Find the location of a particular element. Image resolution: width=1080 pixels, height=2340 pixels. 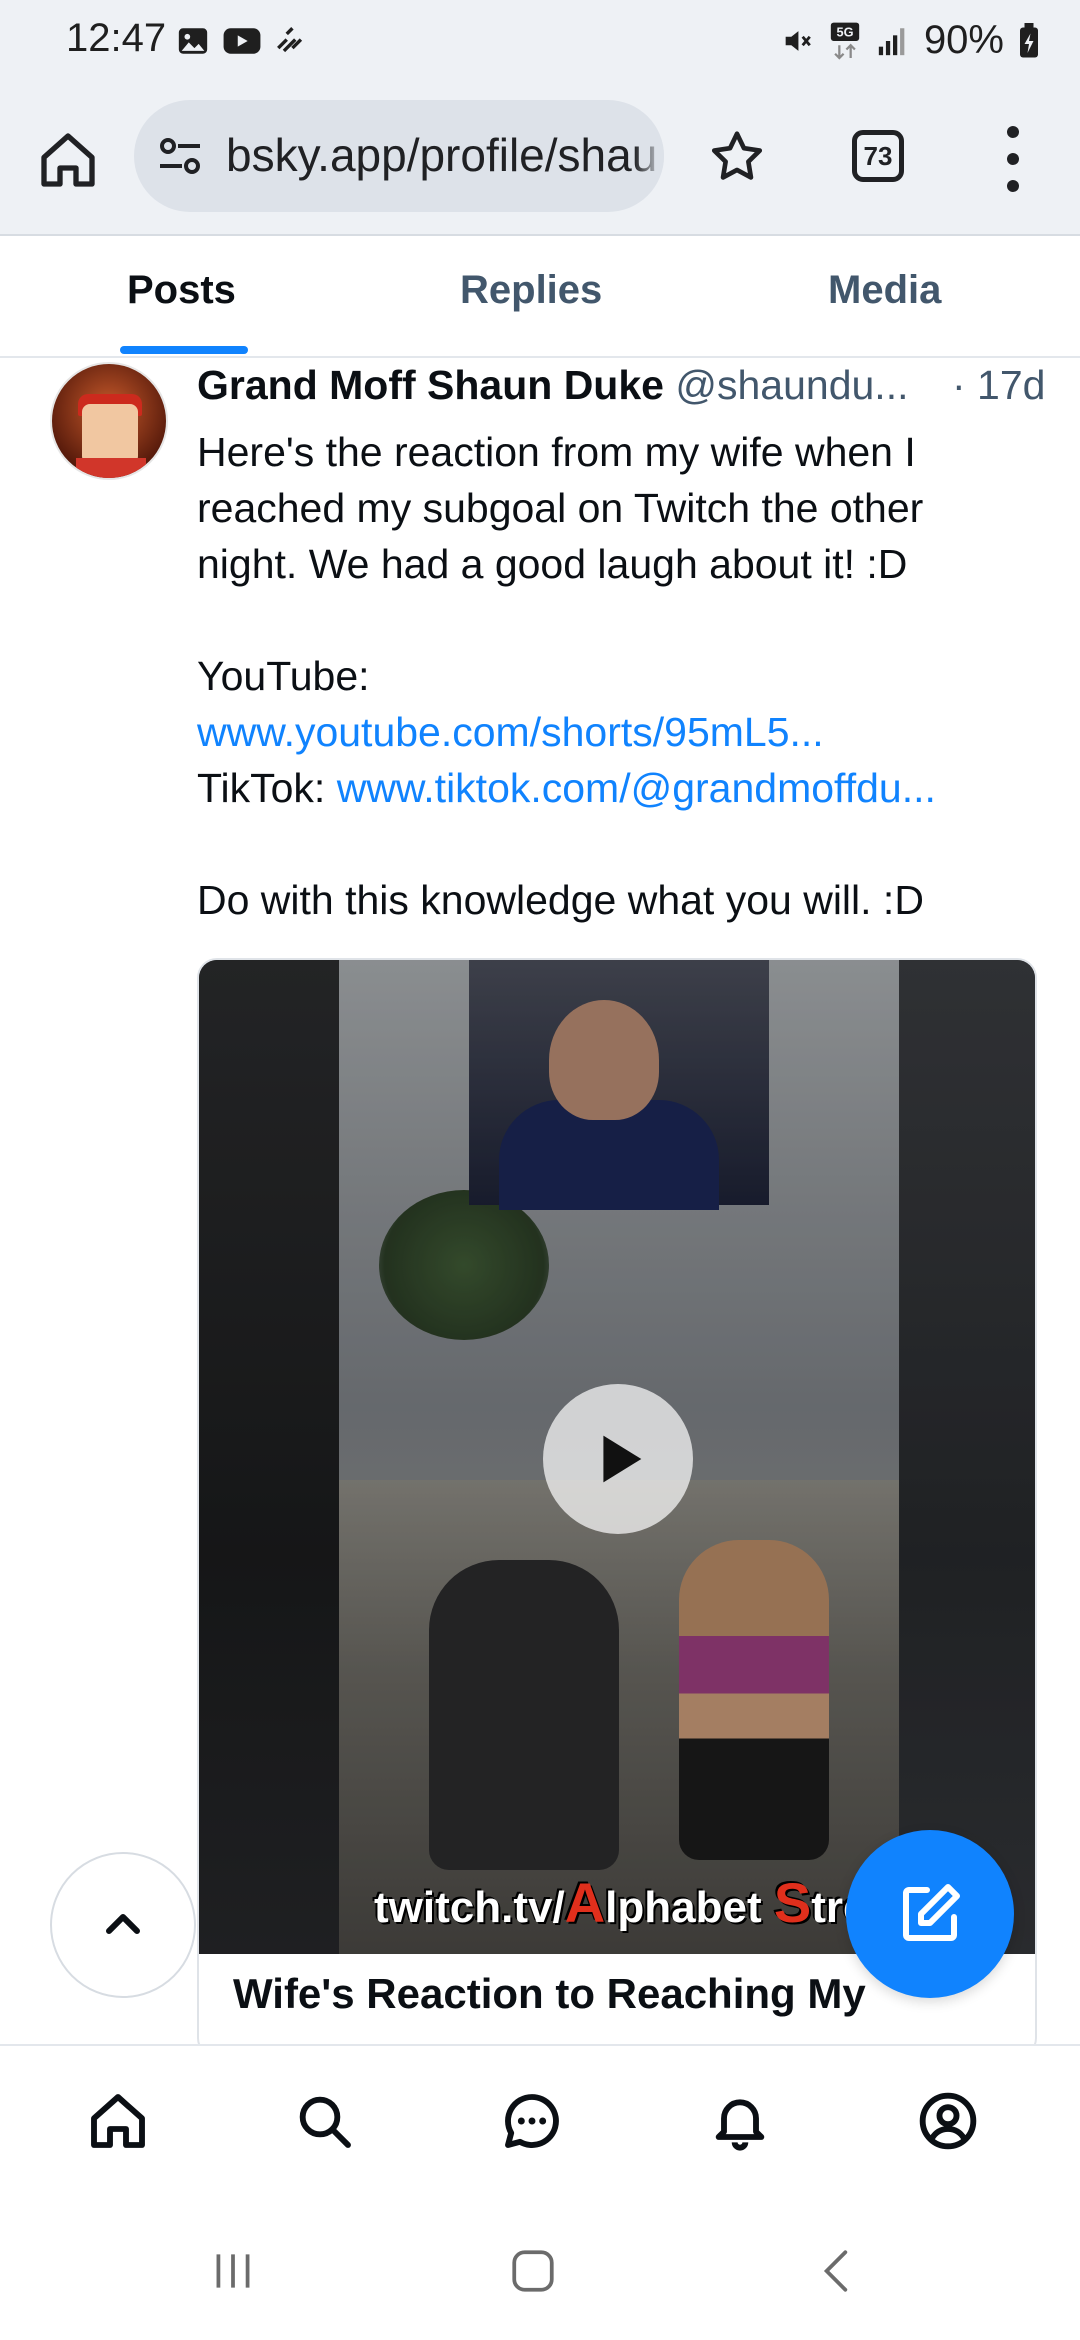

tab-media: Media is located at coordinates (884, 290).